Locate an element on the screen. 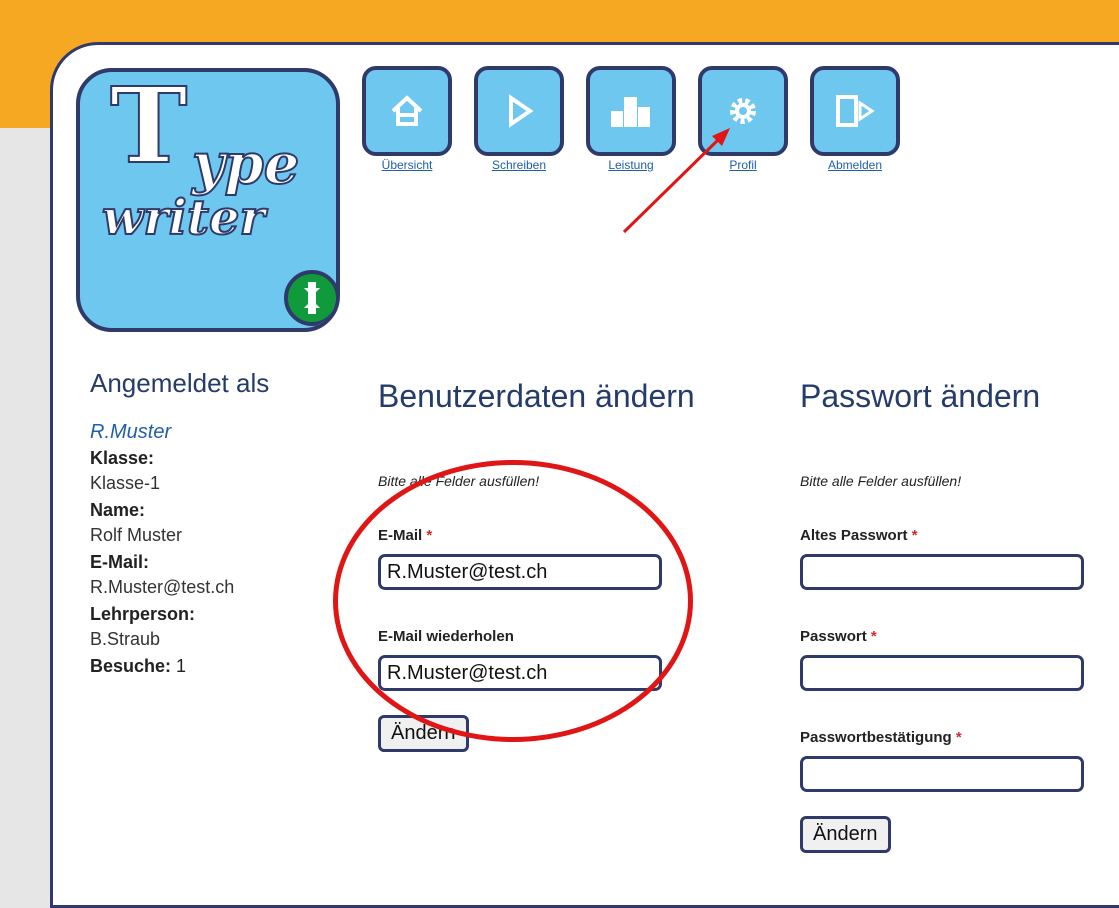 Image resolution: width=1119 pixels, height=908 pixels. nav-schreiben: Schreiben is located at coordinates (529, 121).